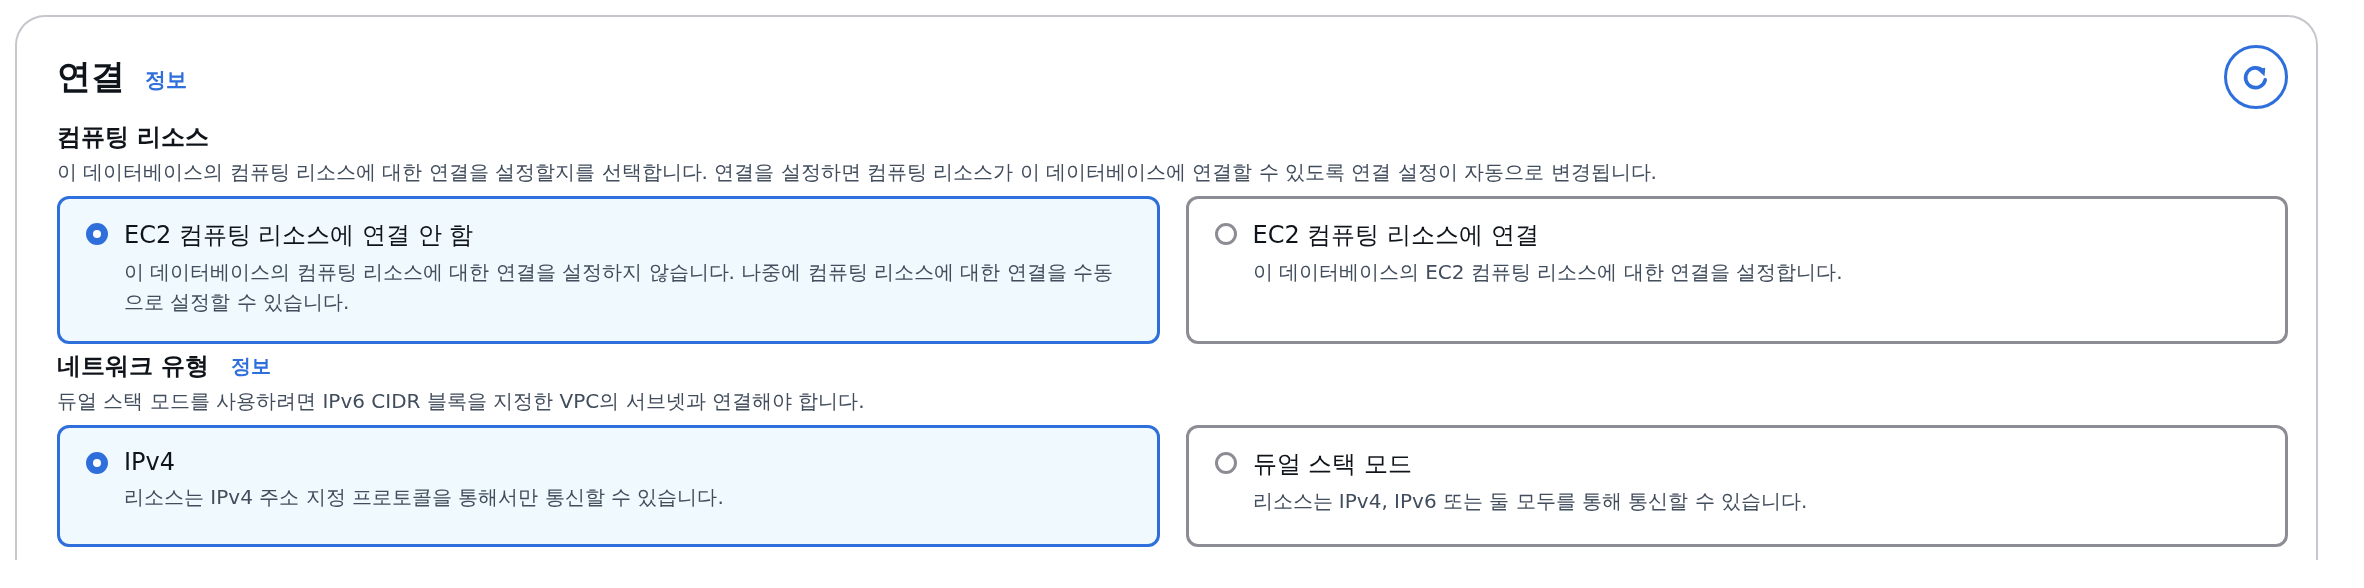 The image size is (2364, 588). What do you see at coordinates (91, 76) in the screenshot?
I see `panel-title: 연결` at bounding box center [91, 76].